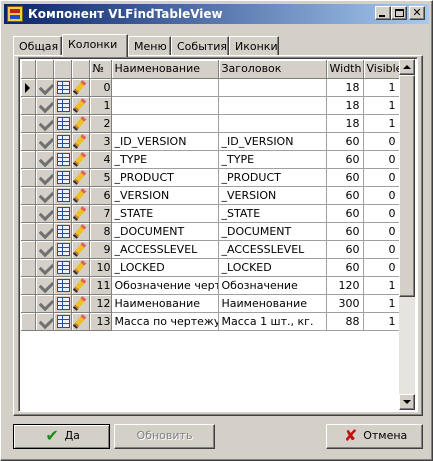  I want to click on header-caption: Заголовок, so click(272, 69).